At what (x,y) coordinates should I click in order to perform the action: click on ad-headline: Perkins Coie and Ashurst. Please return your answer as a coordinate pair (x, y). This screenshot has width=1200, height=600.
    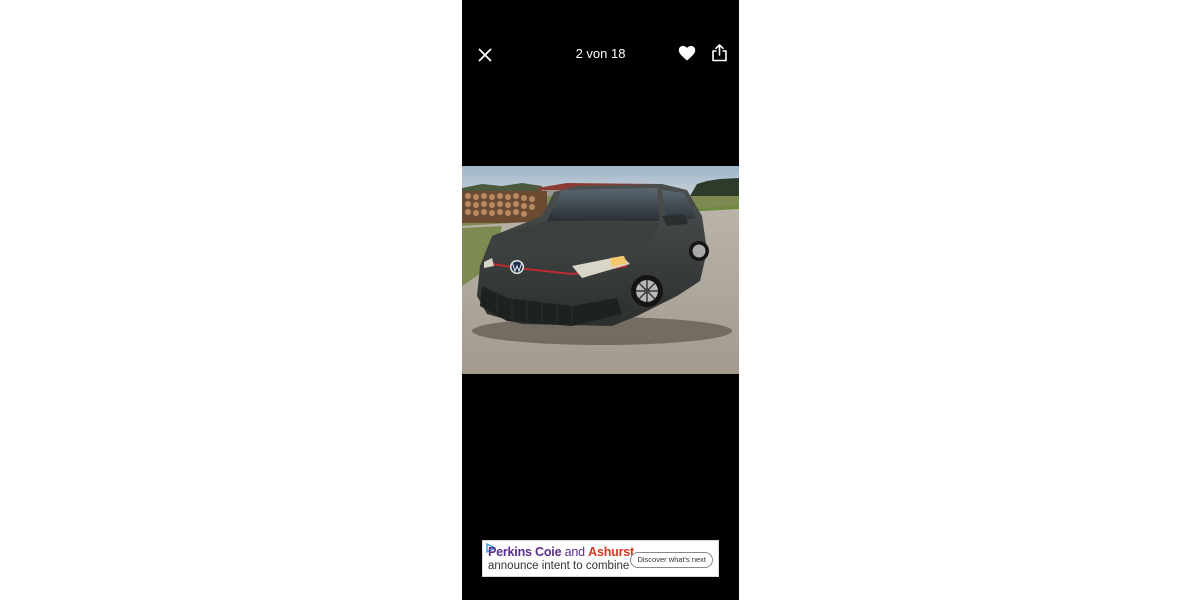
    Looking at the image, I should click on (561, 552).